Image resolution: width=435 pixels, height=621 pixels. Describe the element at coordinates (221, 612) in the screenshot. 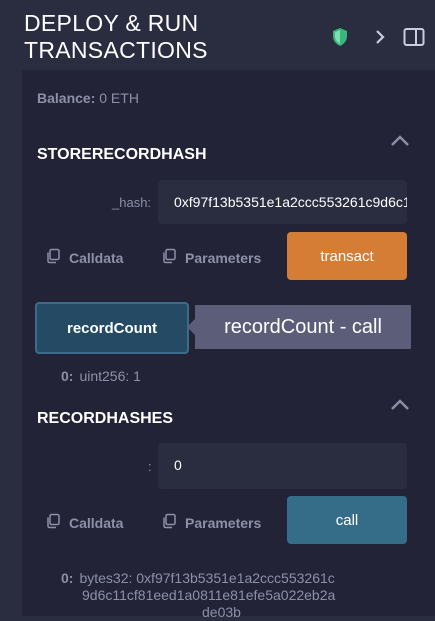

I see `output-line-3: de03b` at that location.